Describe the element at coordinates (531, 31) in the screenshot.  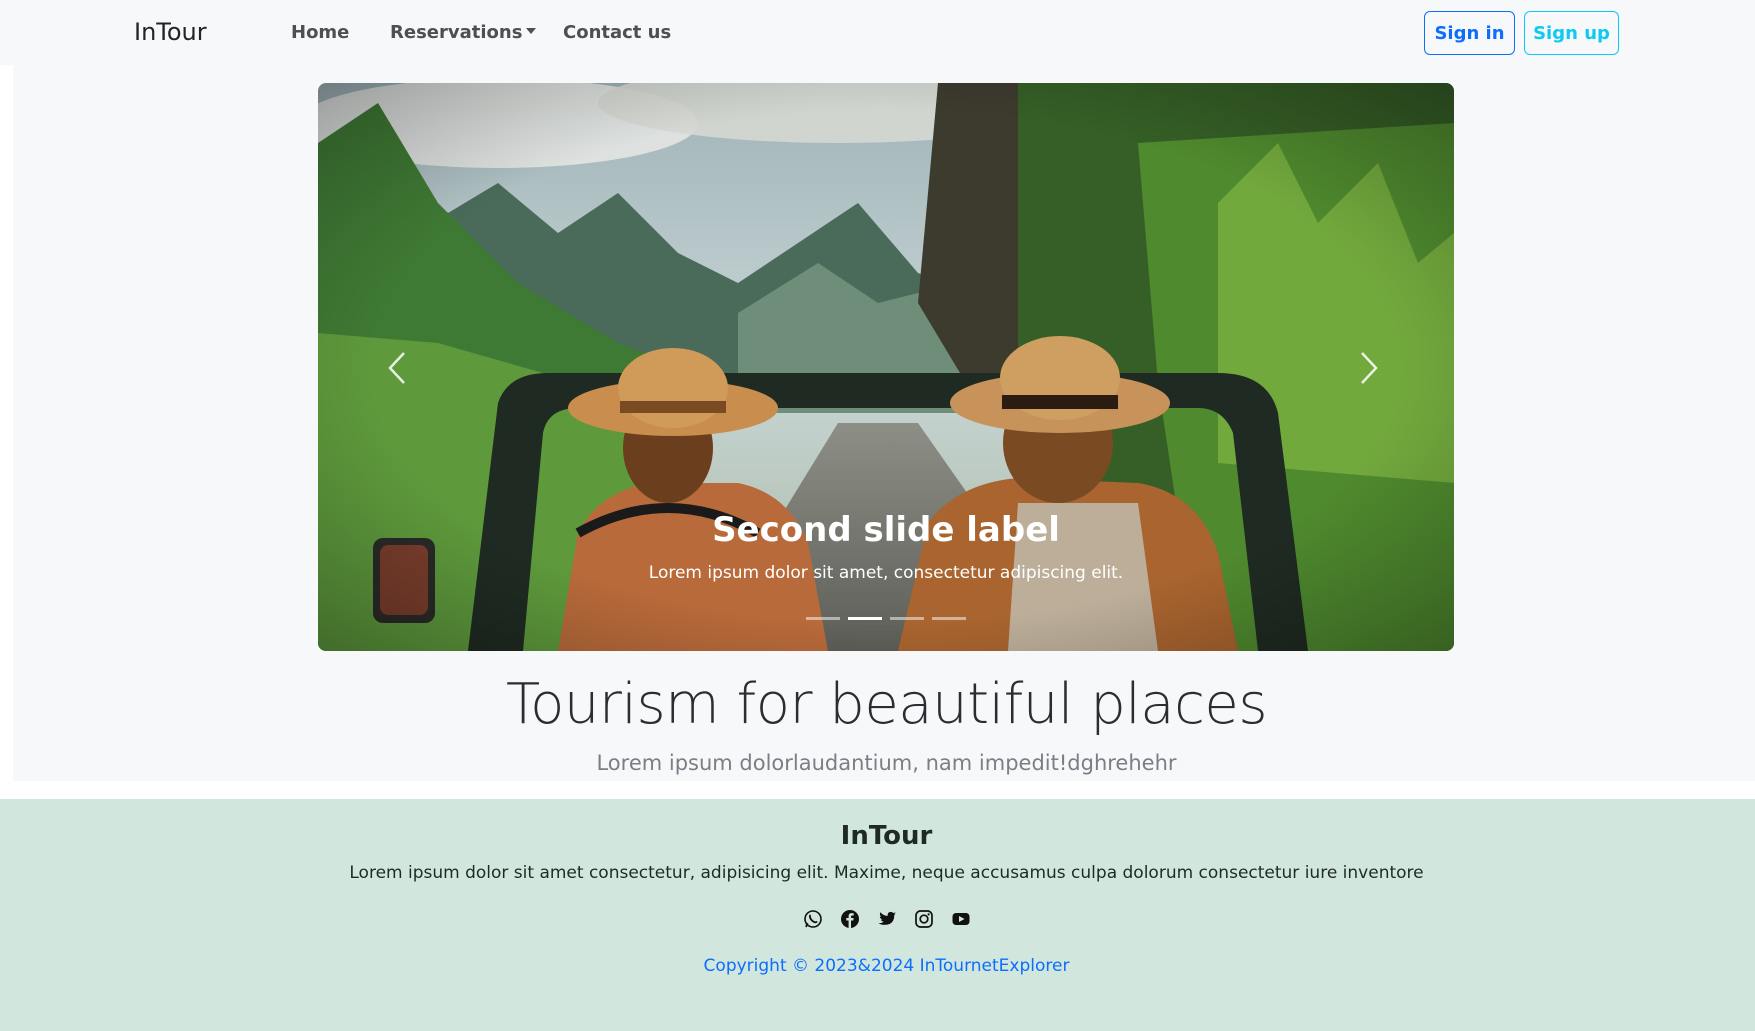
I see `caret-down-icon` at that location.